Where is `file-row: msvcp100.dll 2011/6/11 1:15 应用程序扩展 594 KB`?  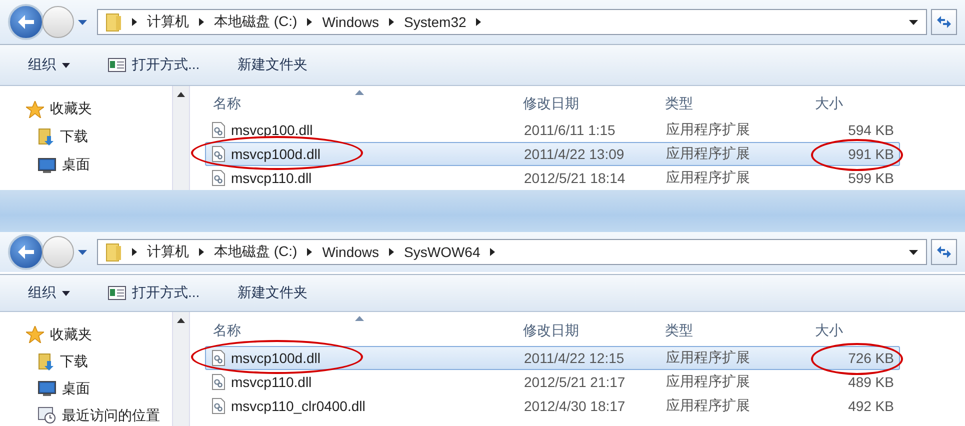
file-row: msvcp100.dll 2011/6/11 1:15 应用程序扩展 594 KB is located at coordinates (552, 130).